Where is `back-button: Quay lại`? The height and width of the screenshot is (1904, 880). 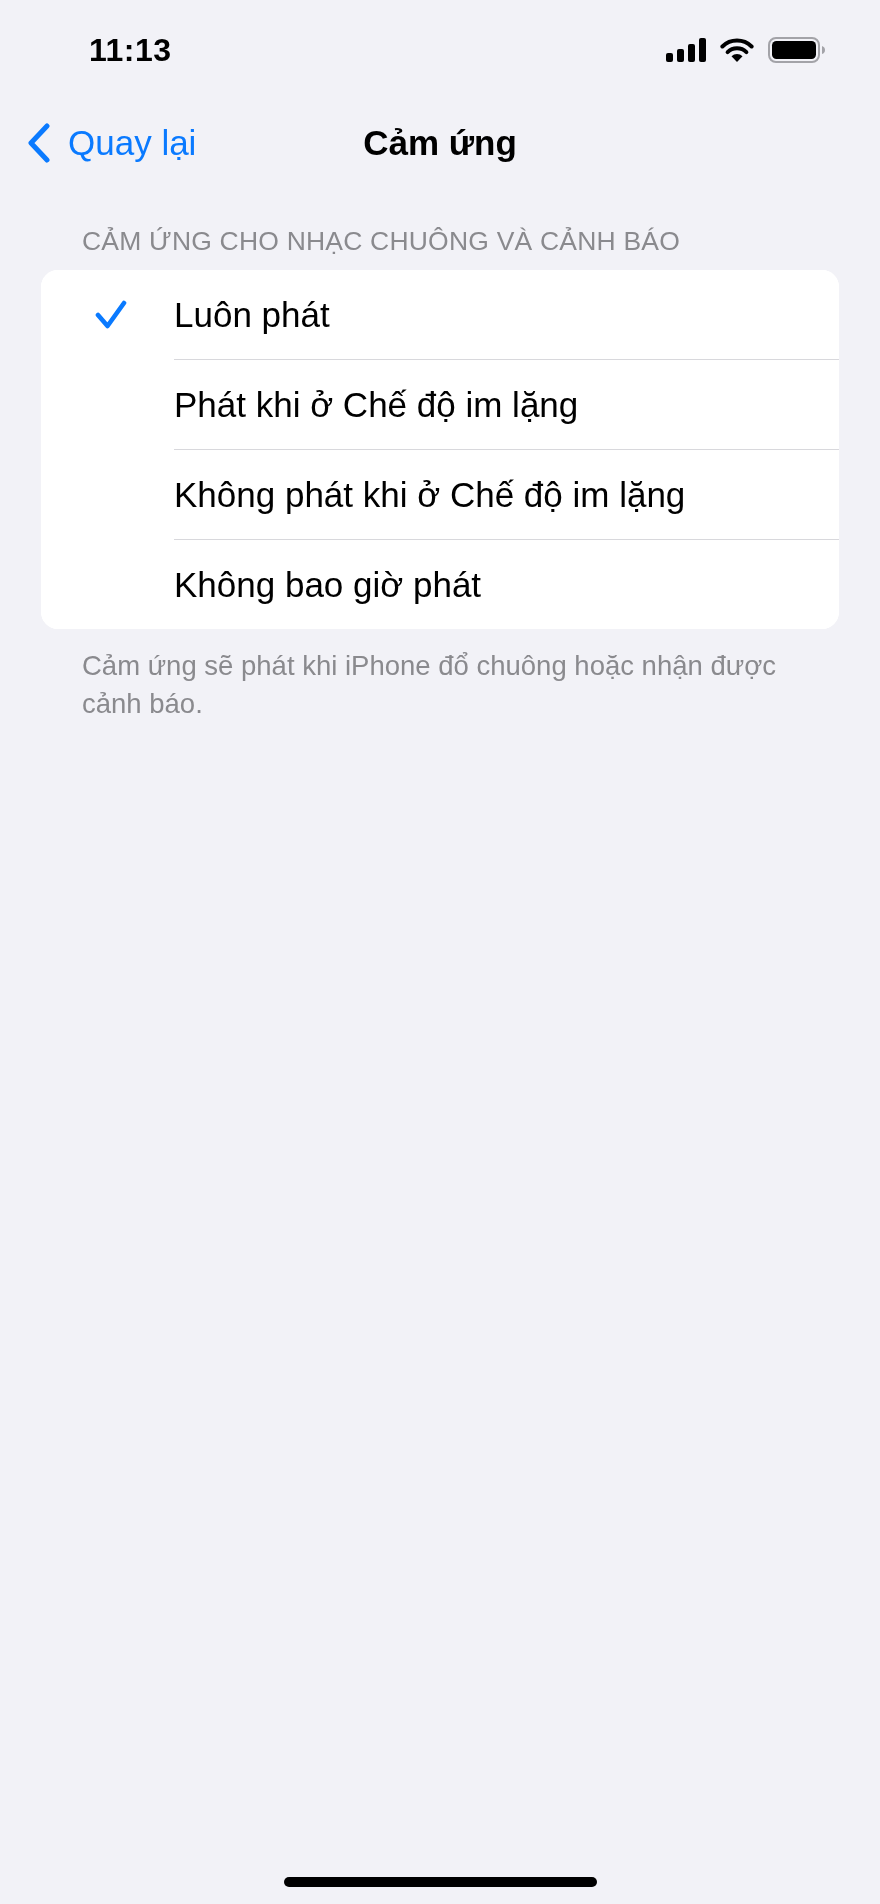 back-button: Quay lại is located at coordinates (112, 143).